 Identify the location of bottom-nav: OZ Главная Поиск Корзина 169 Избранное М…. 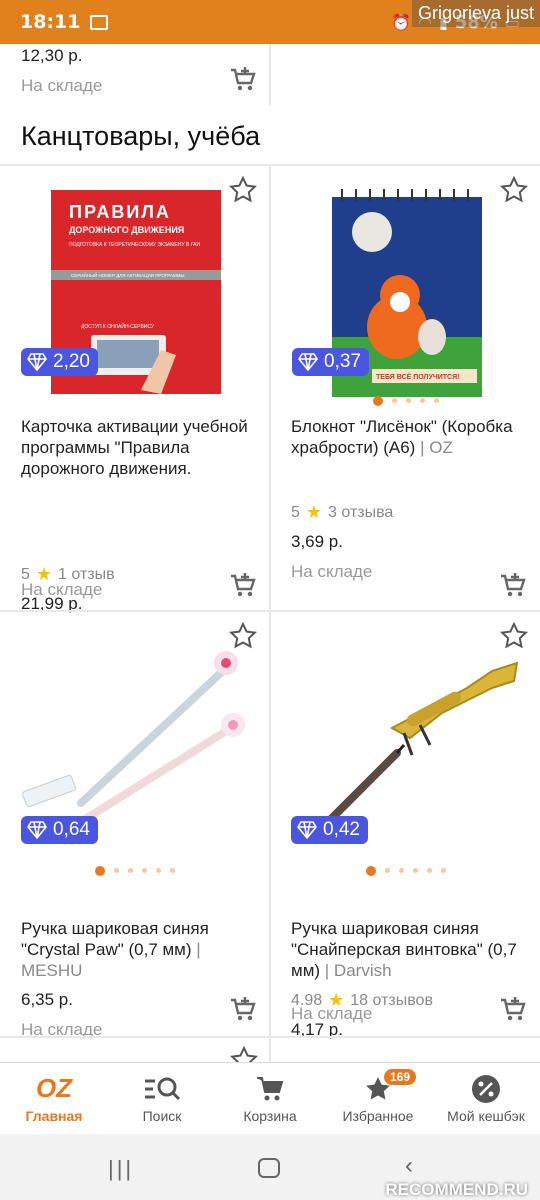
(270, 1098).